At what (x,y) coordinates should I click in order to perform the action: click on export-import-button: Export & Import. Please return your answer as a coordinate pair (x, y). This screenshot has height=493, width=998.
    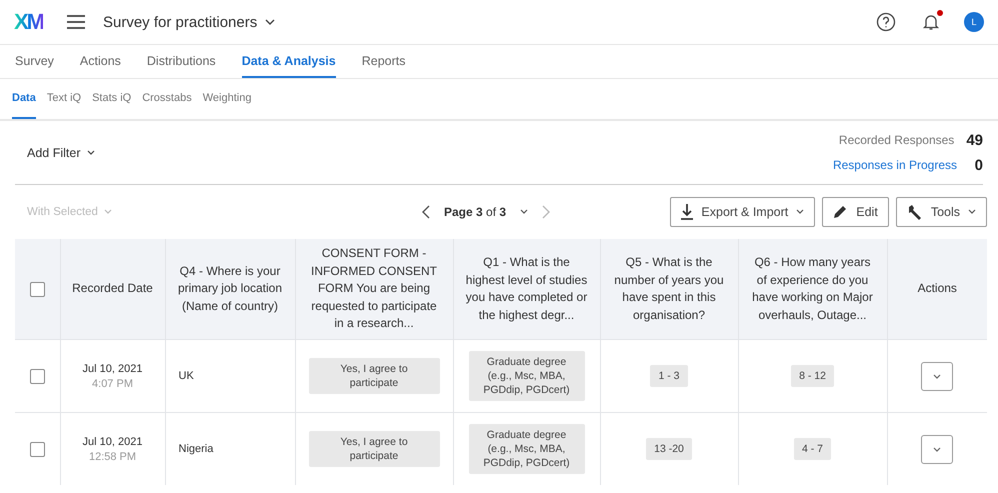
    Looking at the image, I should click on (743, 211).